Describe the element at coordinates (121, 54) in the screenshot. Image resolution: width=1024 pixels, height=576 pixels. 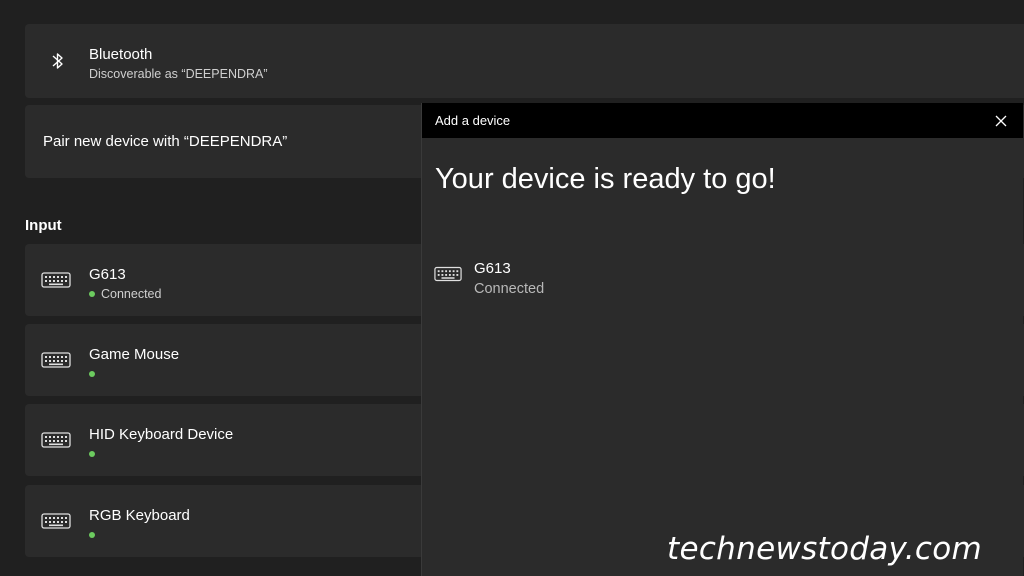
I see `bluetooth-title: Bluetooth` at that location.